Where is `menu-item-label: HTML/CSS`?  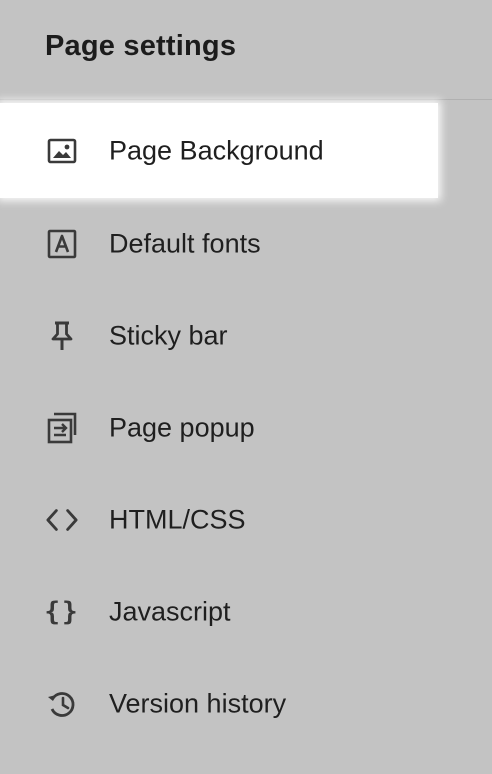 menu-item-label: HTML/CSS is located at coordinates (177, 519).